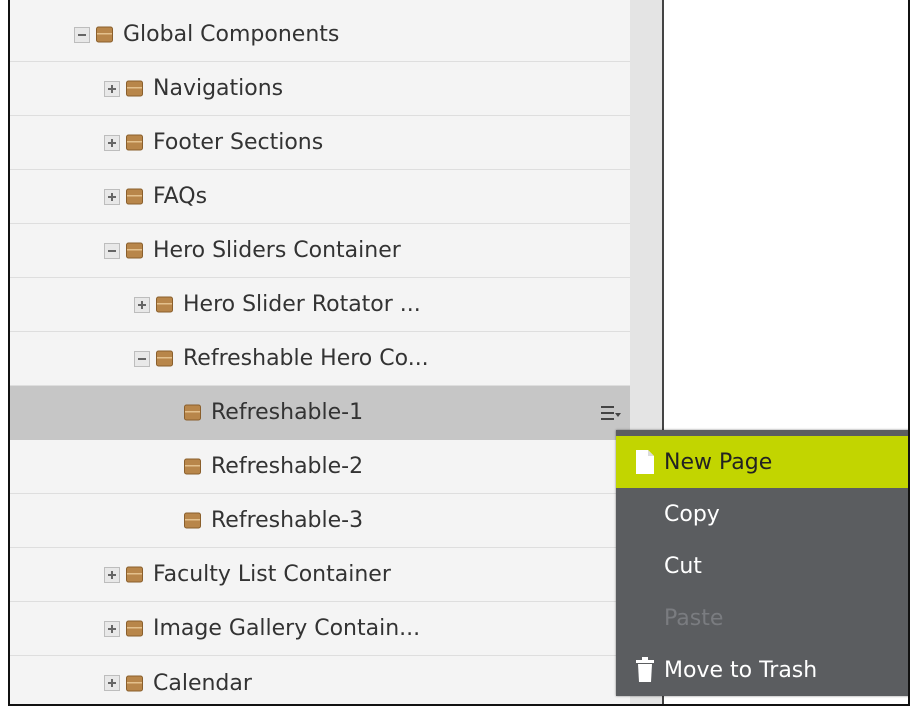  I want to click on menu-item-copy: Copy, so click(762, 514).